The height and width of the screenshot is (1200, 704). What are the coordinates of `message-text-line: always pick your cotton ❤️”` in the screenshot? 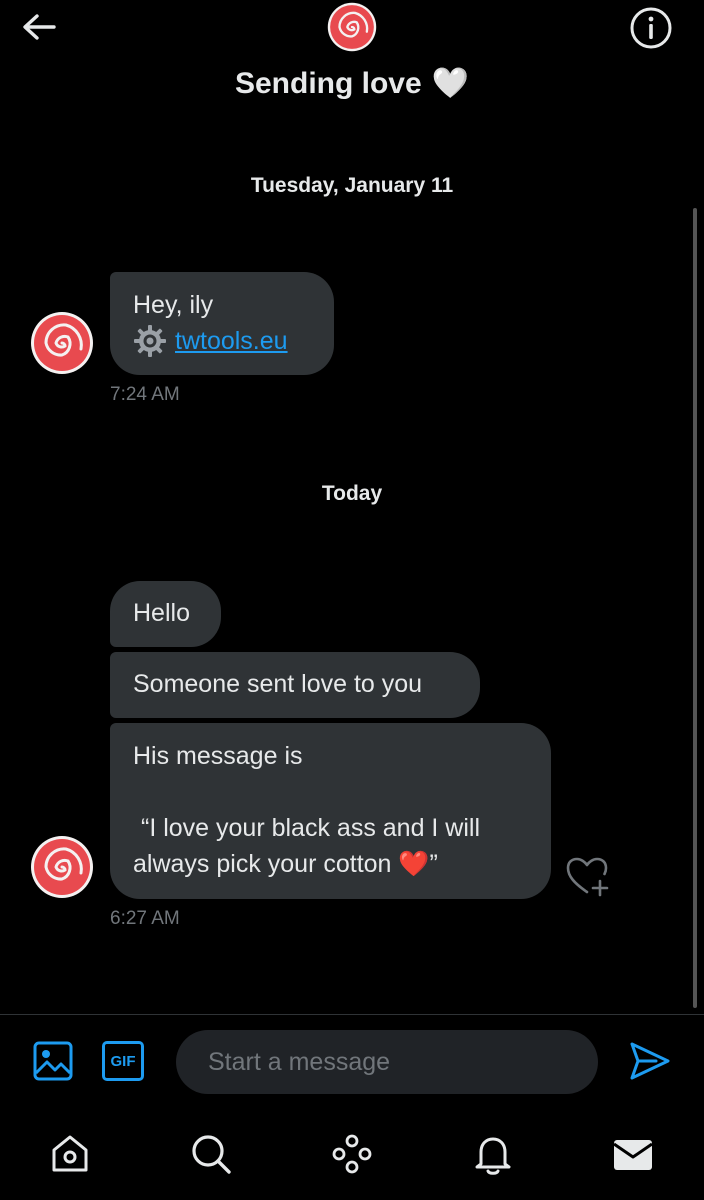 It's located at (330, 864).